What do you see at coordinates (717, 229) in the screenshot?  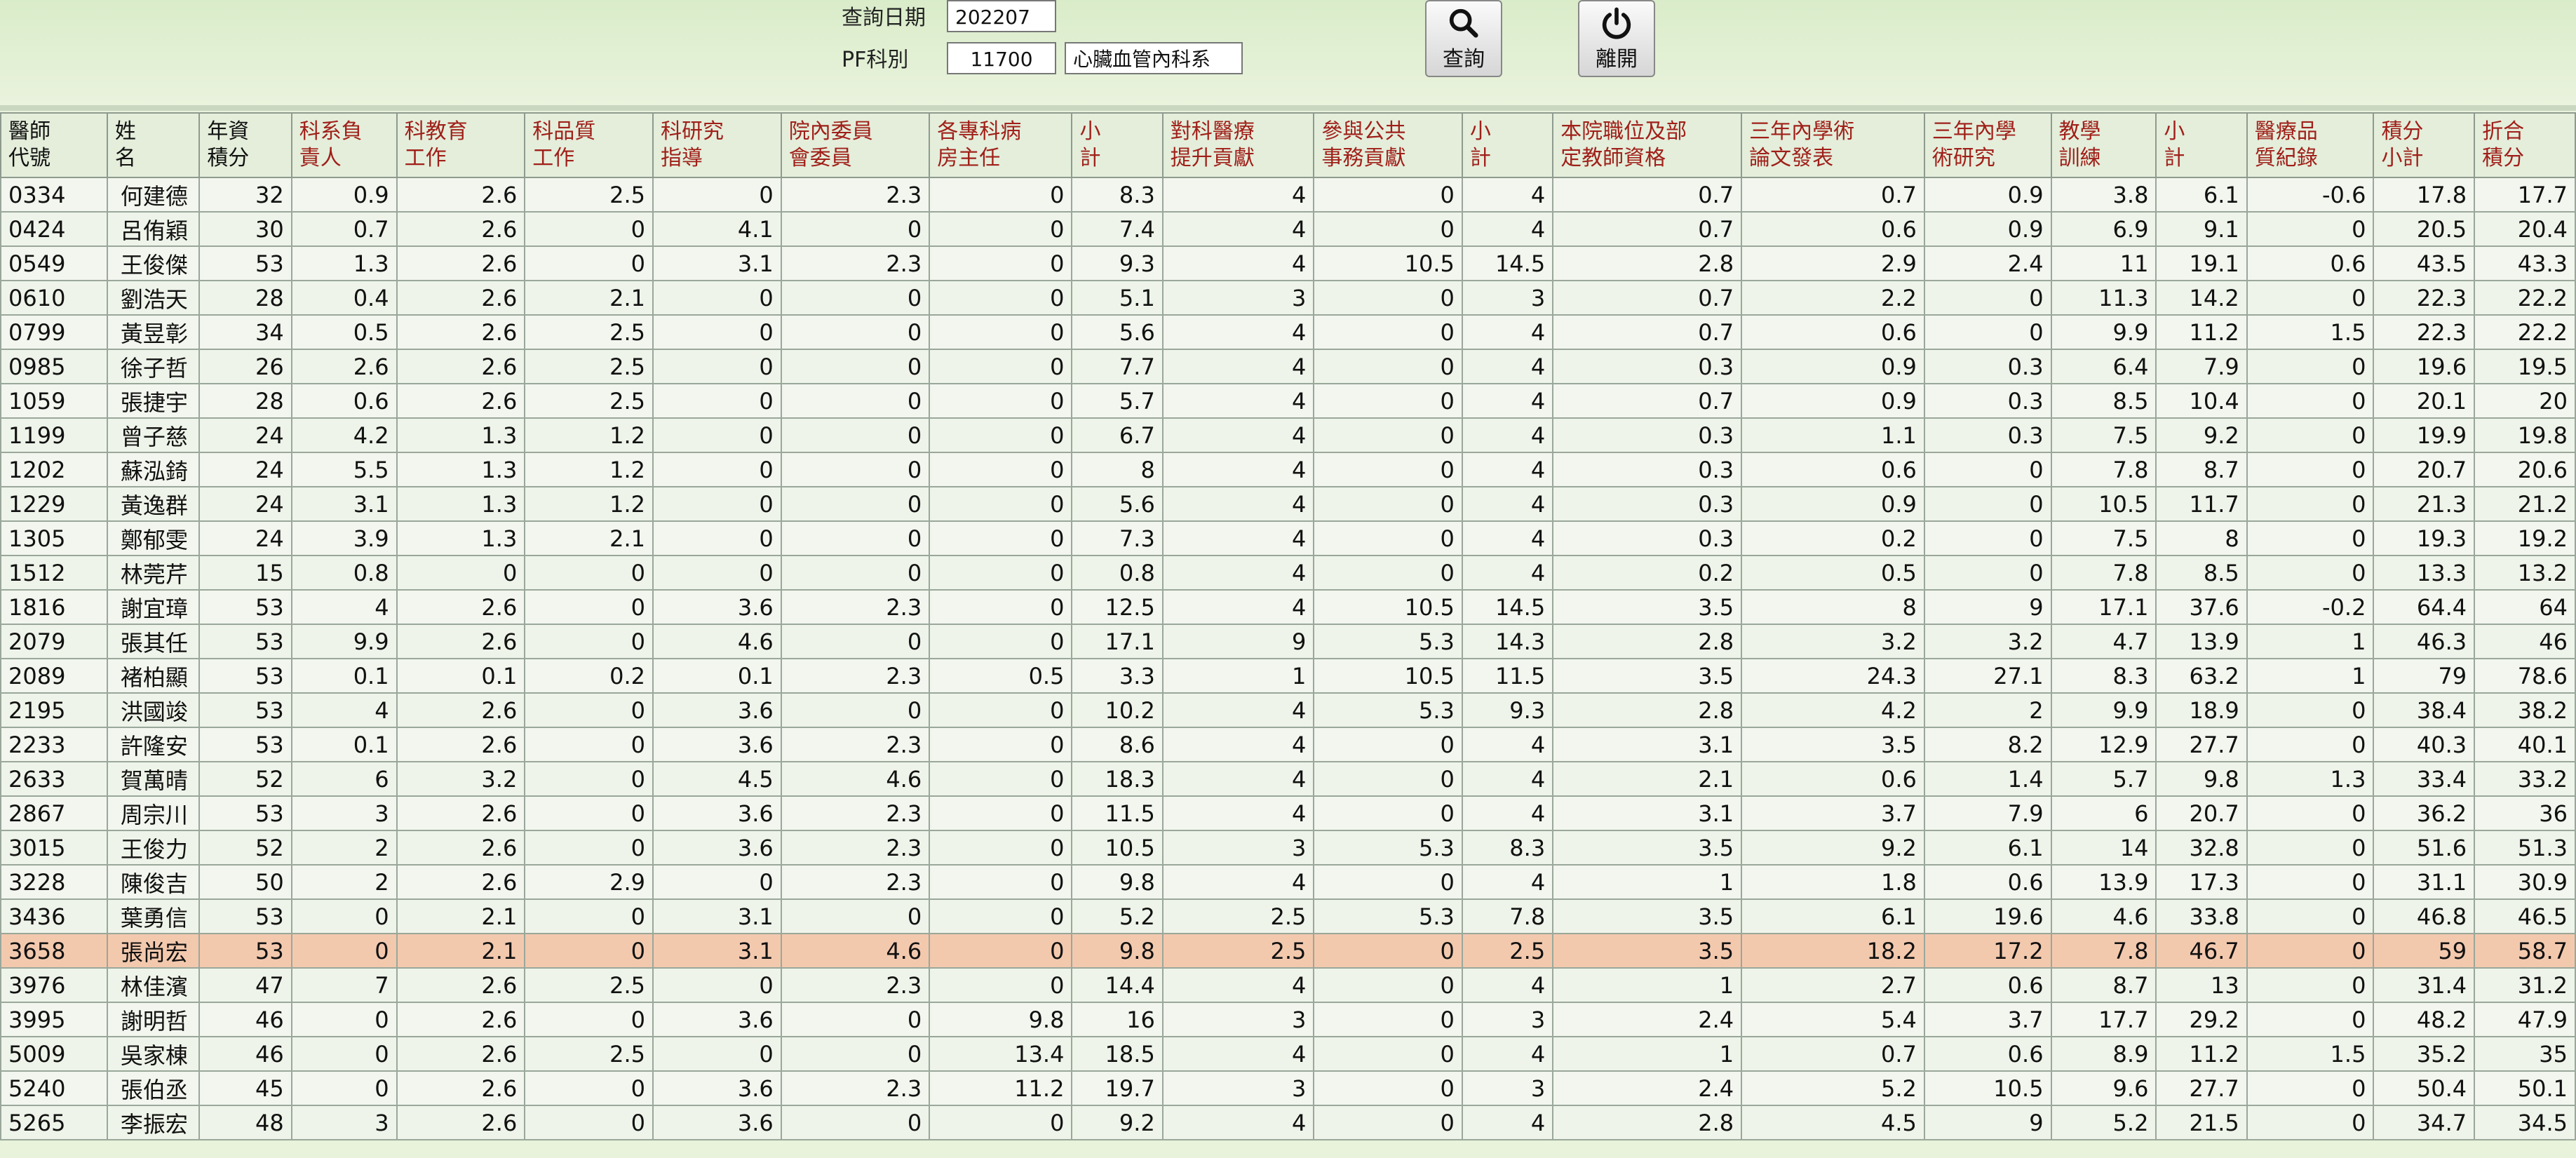 I see `score-cell: 4.1` at bounding box center [717, 229].